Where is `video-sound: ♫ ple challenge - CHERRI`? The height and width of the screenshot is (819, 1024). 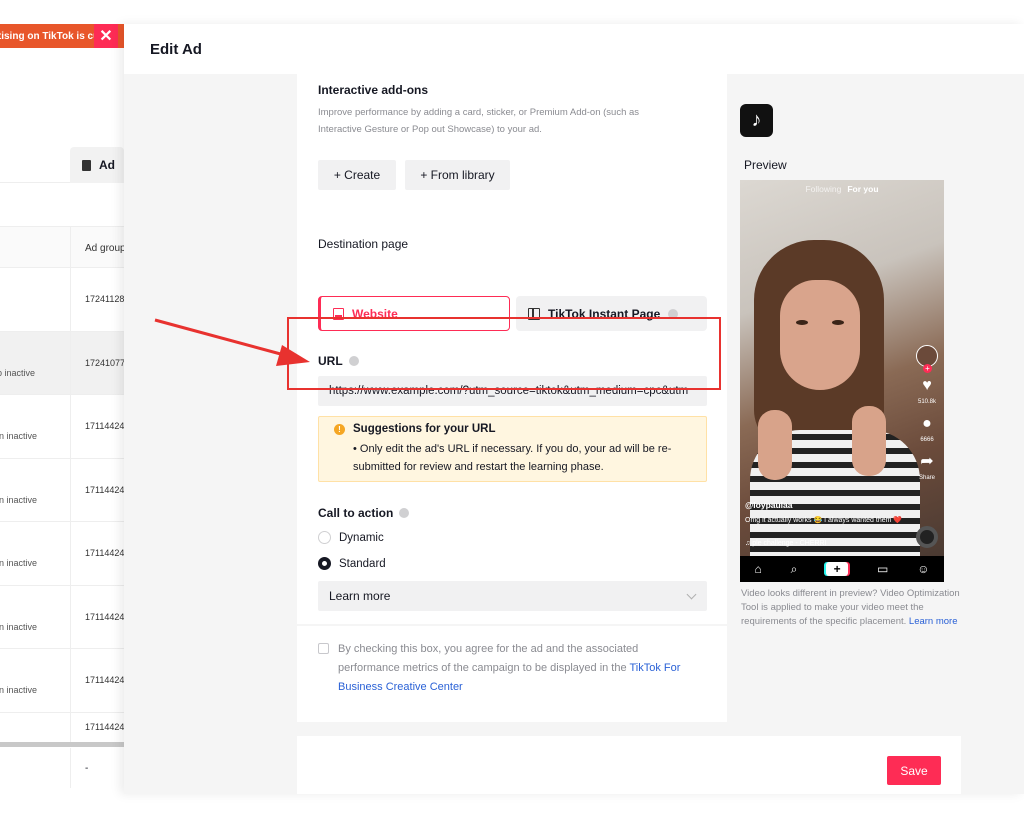 video-sound: ♫ ple challenge - CHERRI is located at coordinates (786, 543).